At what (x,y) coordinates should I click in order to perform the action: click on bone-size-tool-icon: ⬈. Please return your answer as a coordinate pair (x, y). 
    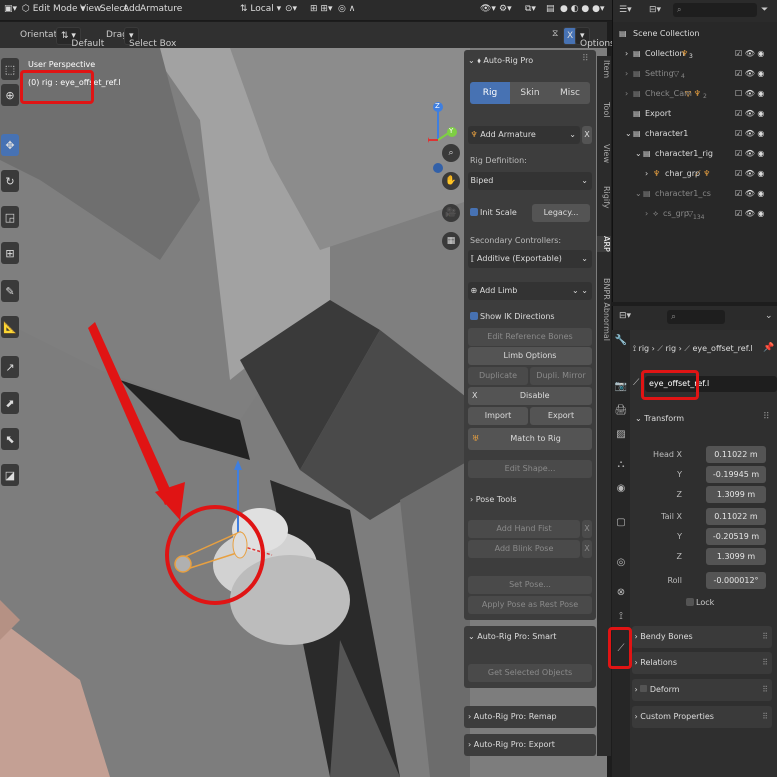
    Looking at the image, I should click on (10, 403).